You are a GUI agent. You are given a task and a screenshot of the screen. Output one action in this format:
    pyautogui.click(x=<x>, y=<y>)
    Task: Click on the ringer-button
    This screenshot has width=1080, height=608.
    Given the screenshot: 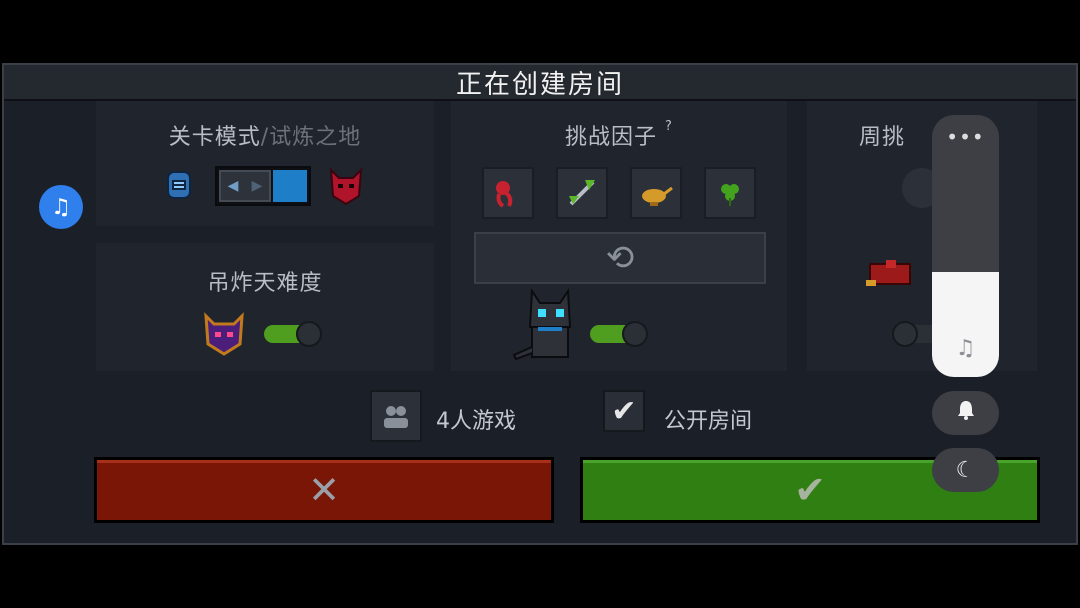 What is the action you would take?
    pyautogui.click(x=965, y=413)
    